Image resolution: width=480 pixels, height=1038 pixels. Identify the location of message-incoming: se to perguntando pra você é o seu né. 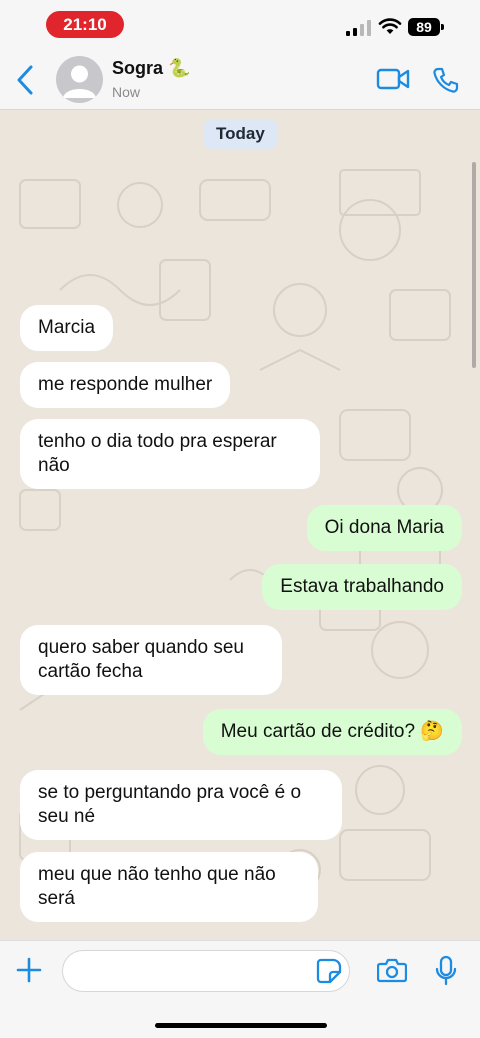
(181, 805).